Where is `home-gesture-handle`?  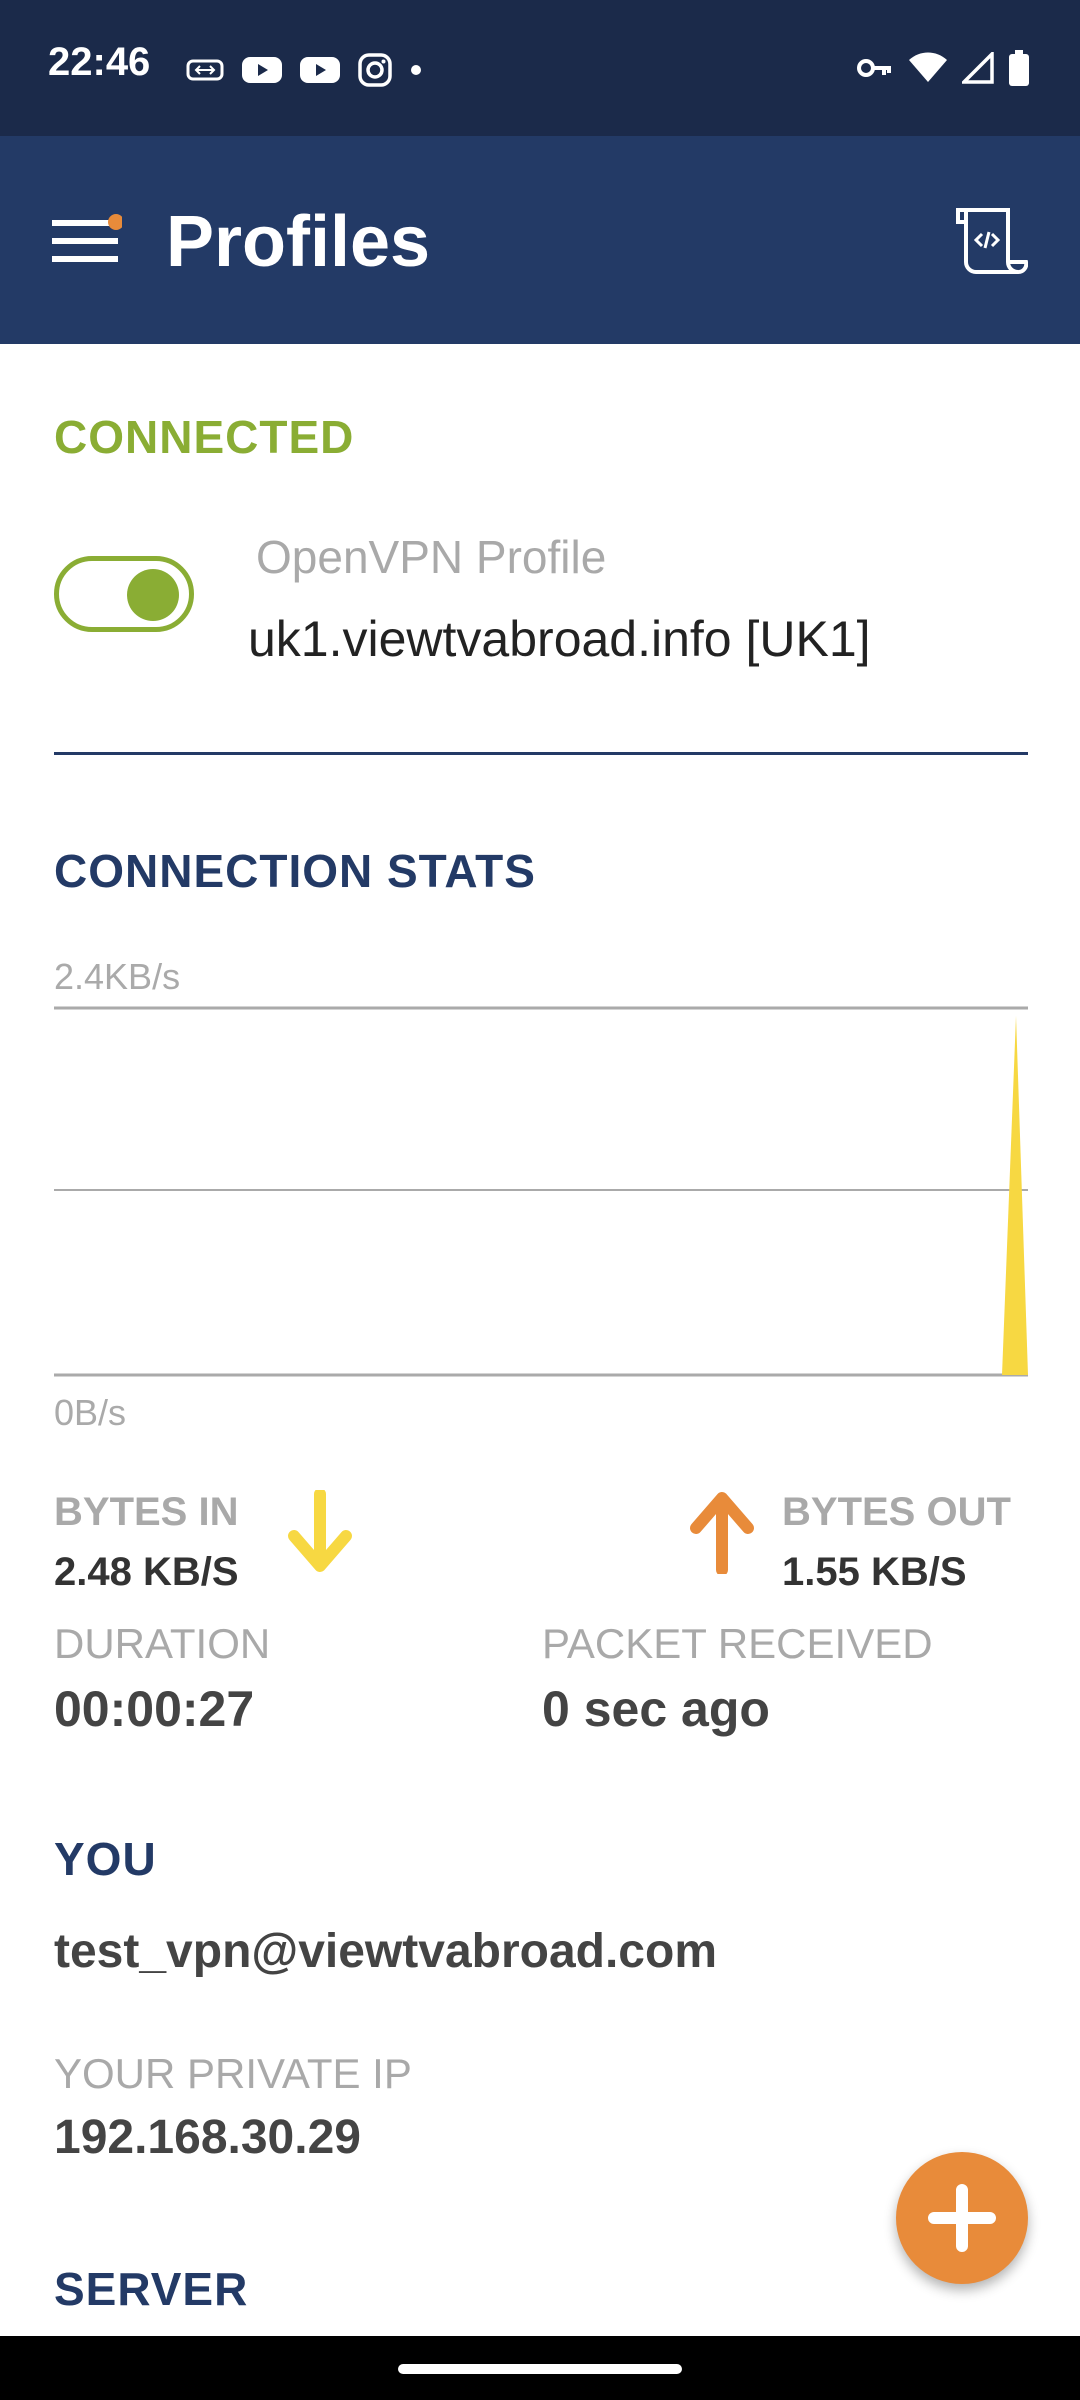
home-gesture-handle is located at coordinates (540, 2369).